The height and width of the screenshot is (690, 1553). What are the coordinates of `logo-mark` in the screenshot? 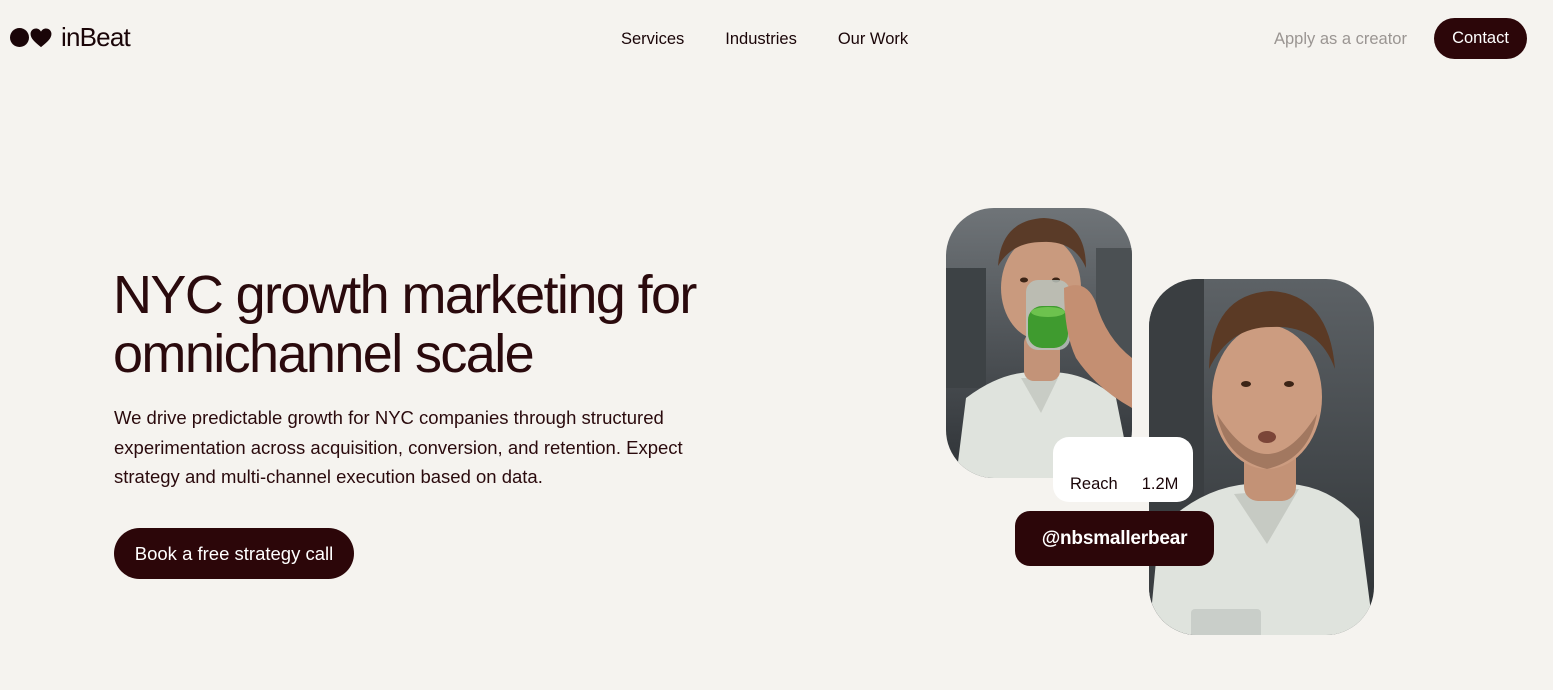 It's located at (31, 37).